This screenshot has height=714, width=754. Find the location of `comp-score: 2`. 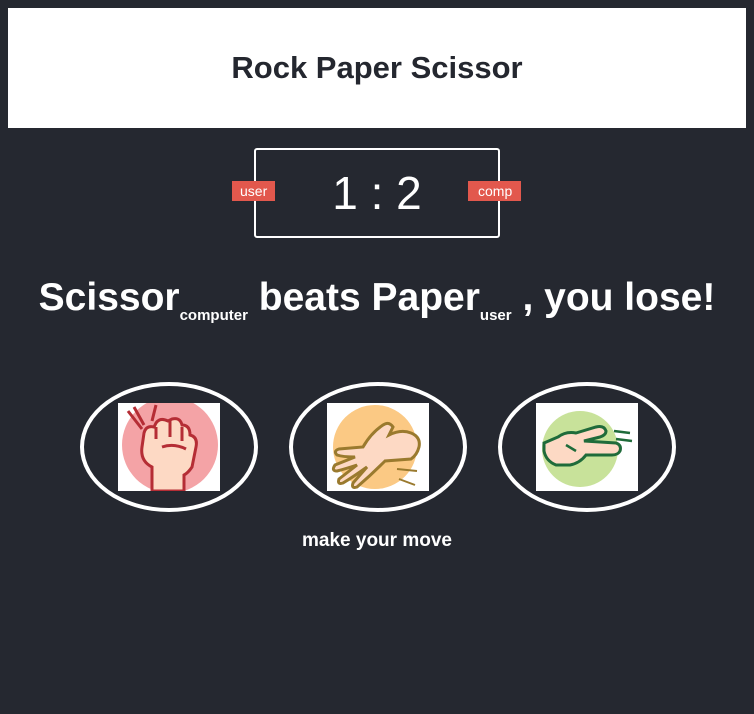

comp-score: 2 is located at coordinates (409, 193).